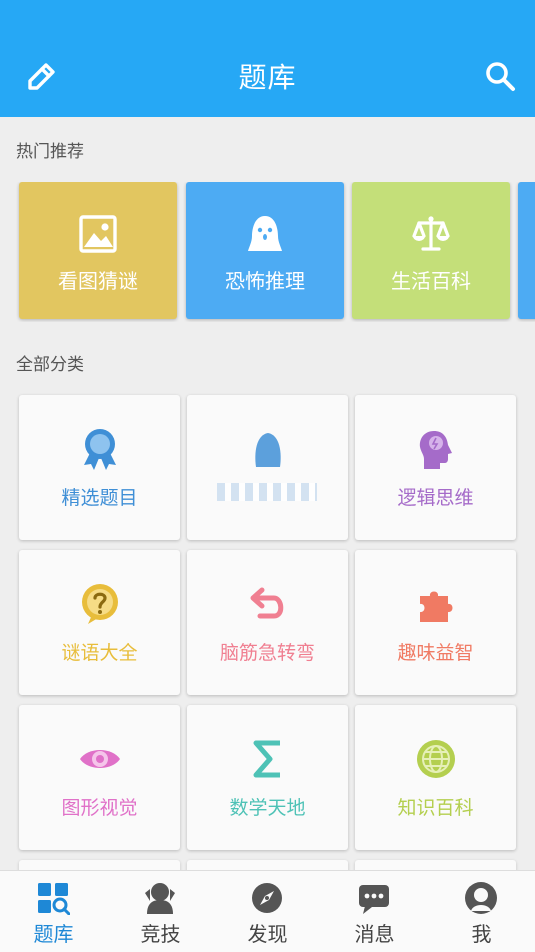 This screenshot has width=535, height=952. I want to click on category-label: 知识百科, so click(435, 808).